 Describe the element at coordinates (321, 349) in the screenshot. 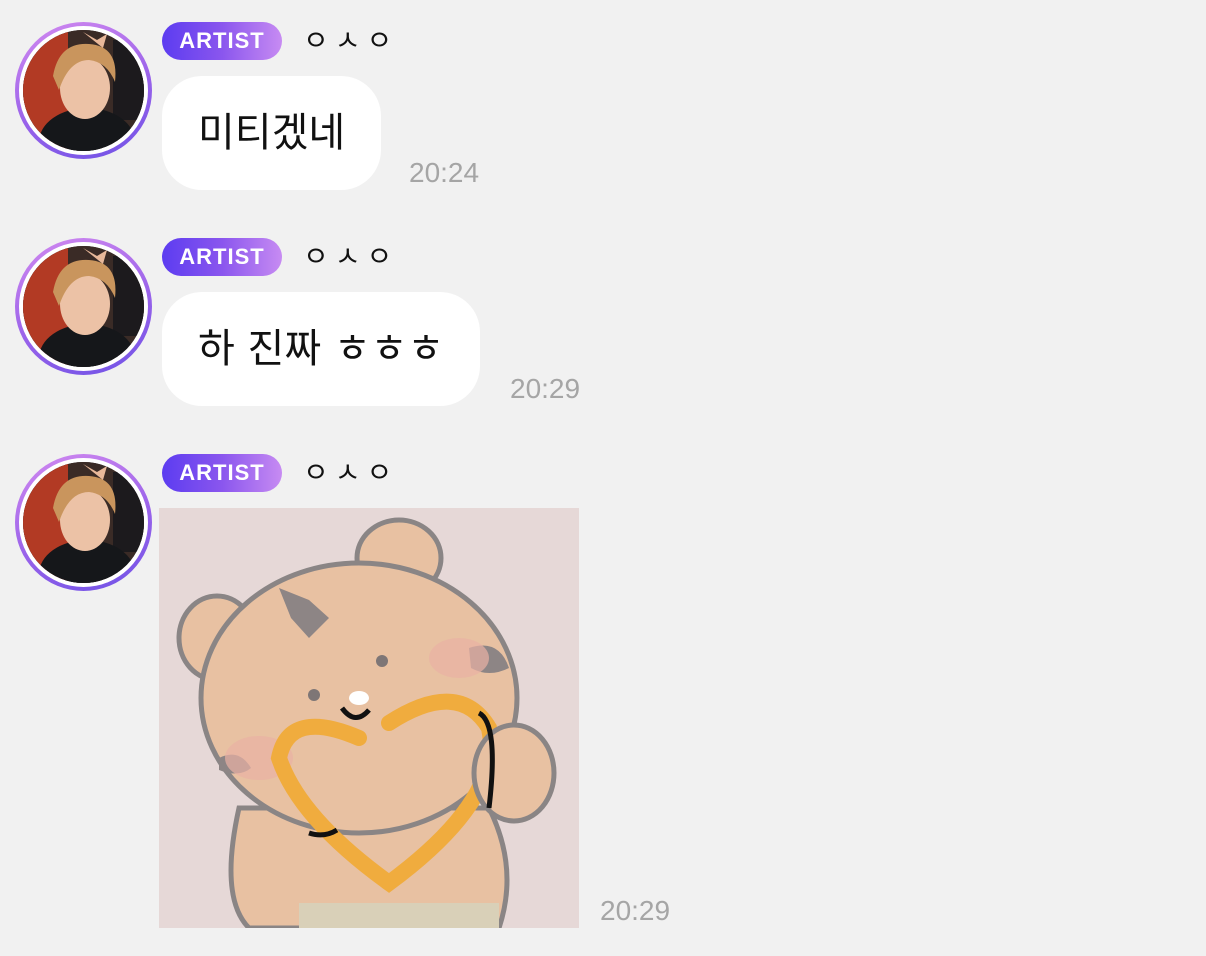

I see `message-bubble: 하 진짜 ㅎㅎㅎ` at that location.